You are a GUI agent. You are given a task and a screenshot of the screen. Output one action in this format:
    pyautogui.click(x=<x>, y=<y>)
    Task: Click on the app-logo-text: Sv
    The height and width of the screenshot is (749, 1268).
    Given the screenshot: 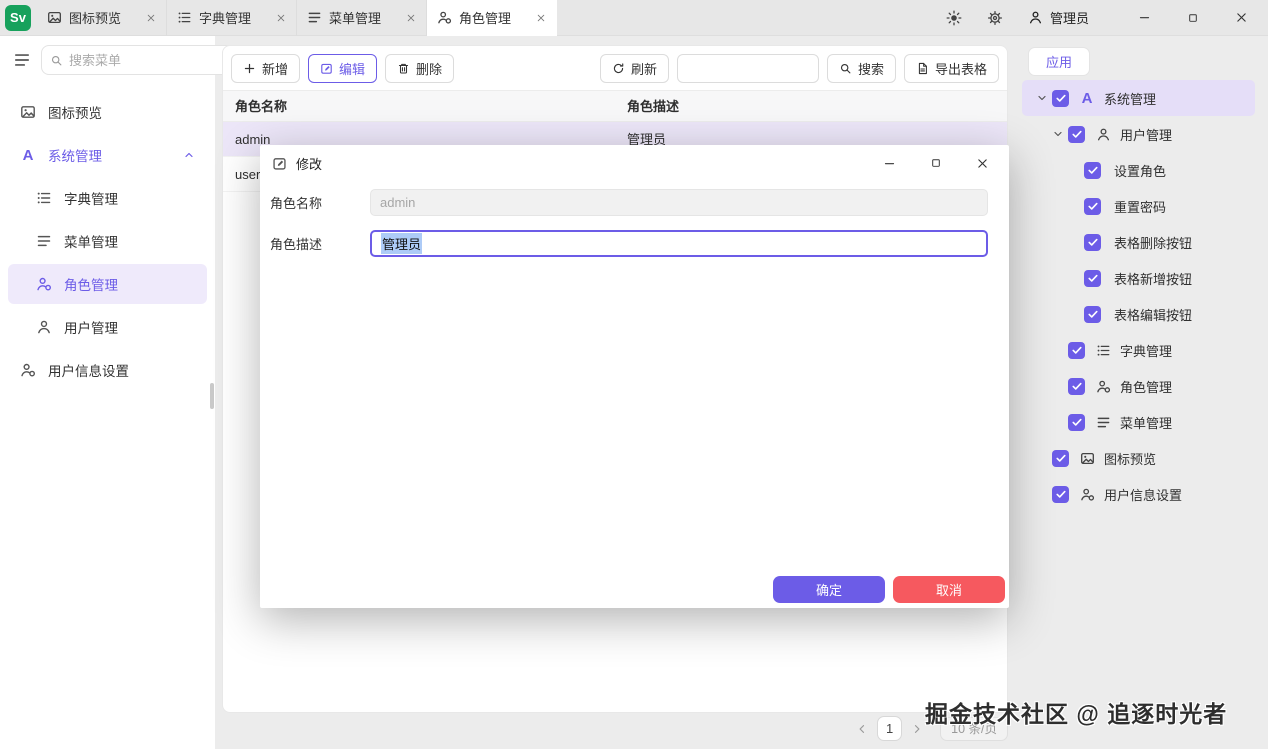 What is the action you would take?
    pyautogui.click(x=18, y=17)
    